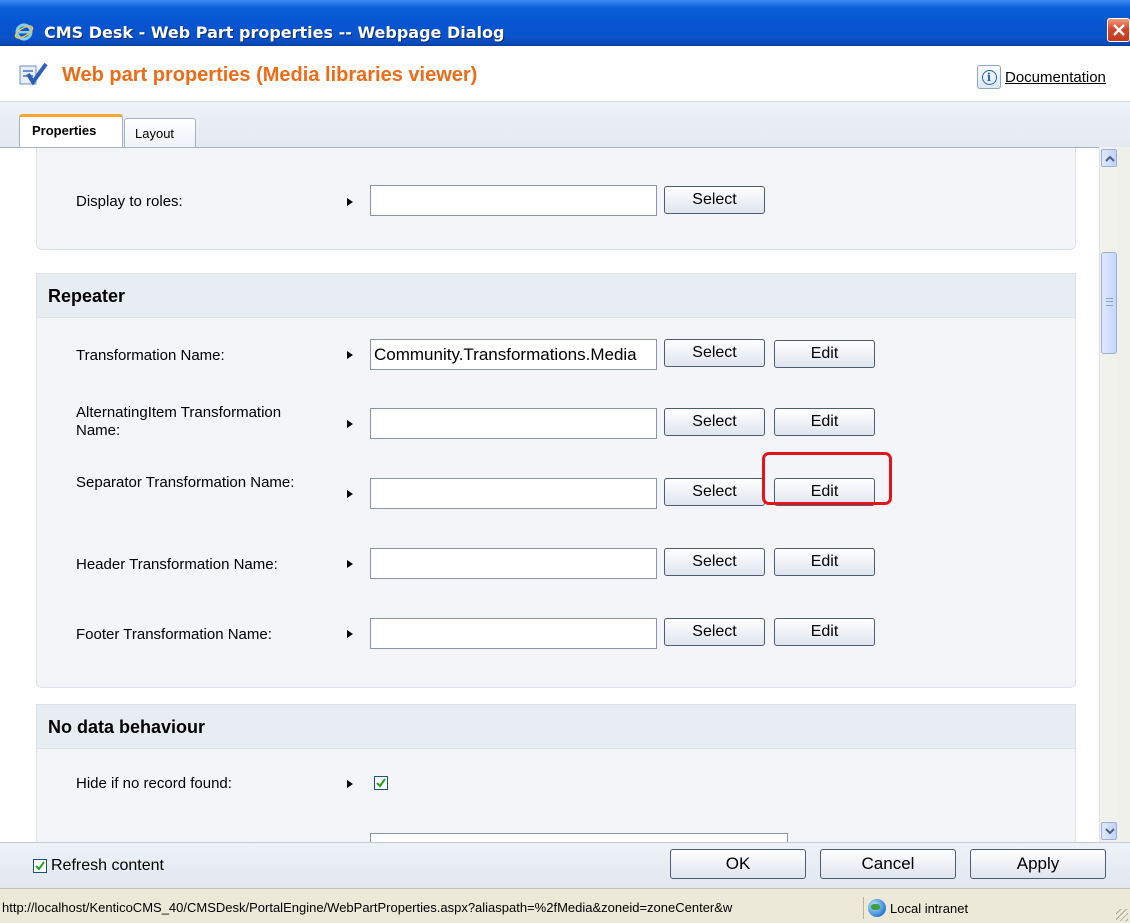  Describe the element at coordinates (513, 423) in the screenshot. I see `alternating-transformation-input` at that location.